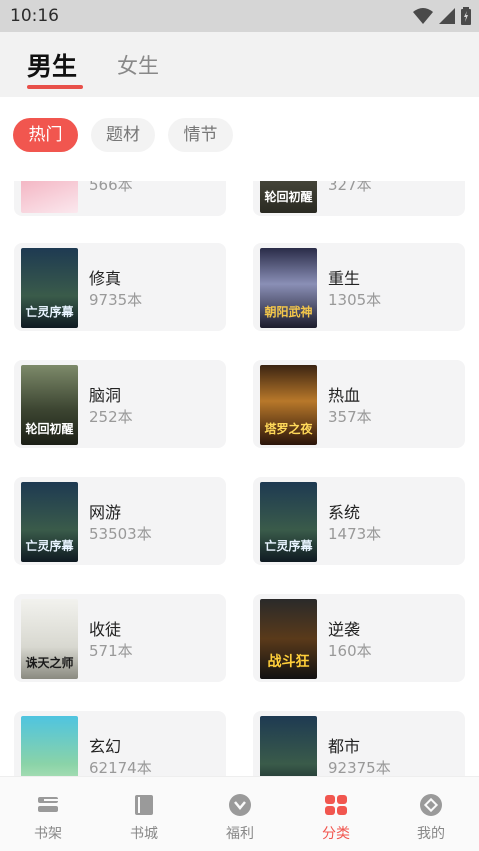  What do you see at coordinates (350, 651) in the screenshot?
I see `category-count: 160本` at bounding box center [350, 651].